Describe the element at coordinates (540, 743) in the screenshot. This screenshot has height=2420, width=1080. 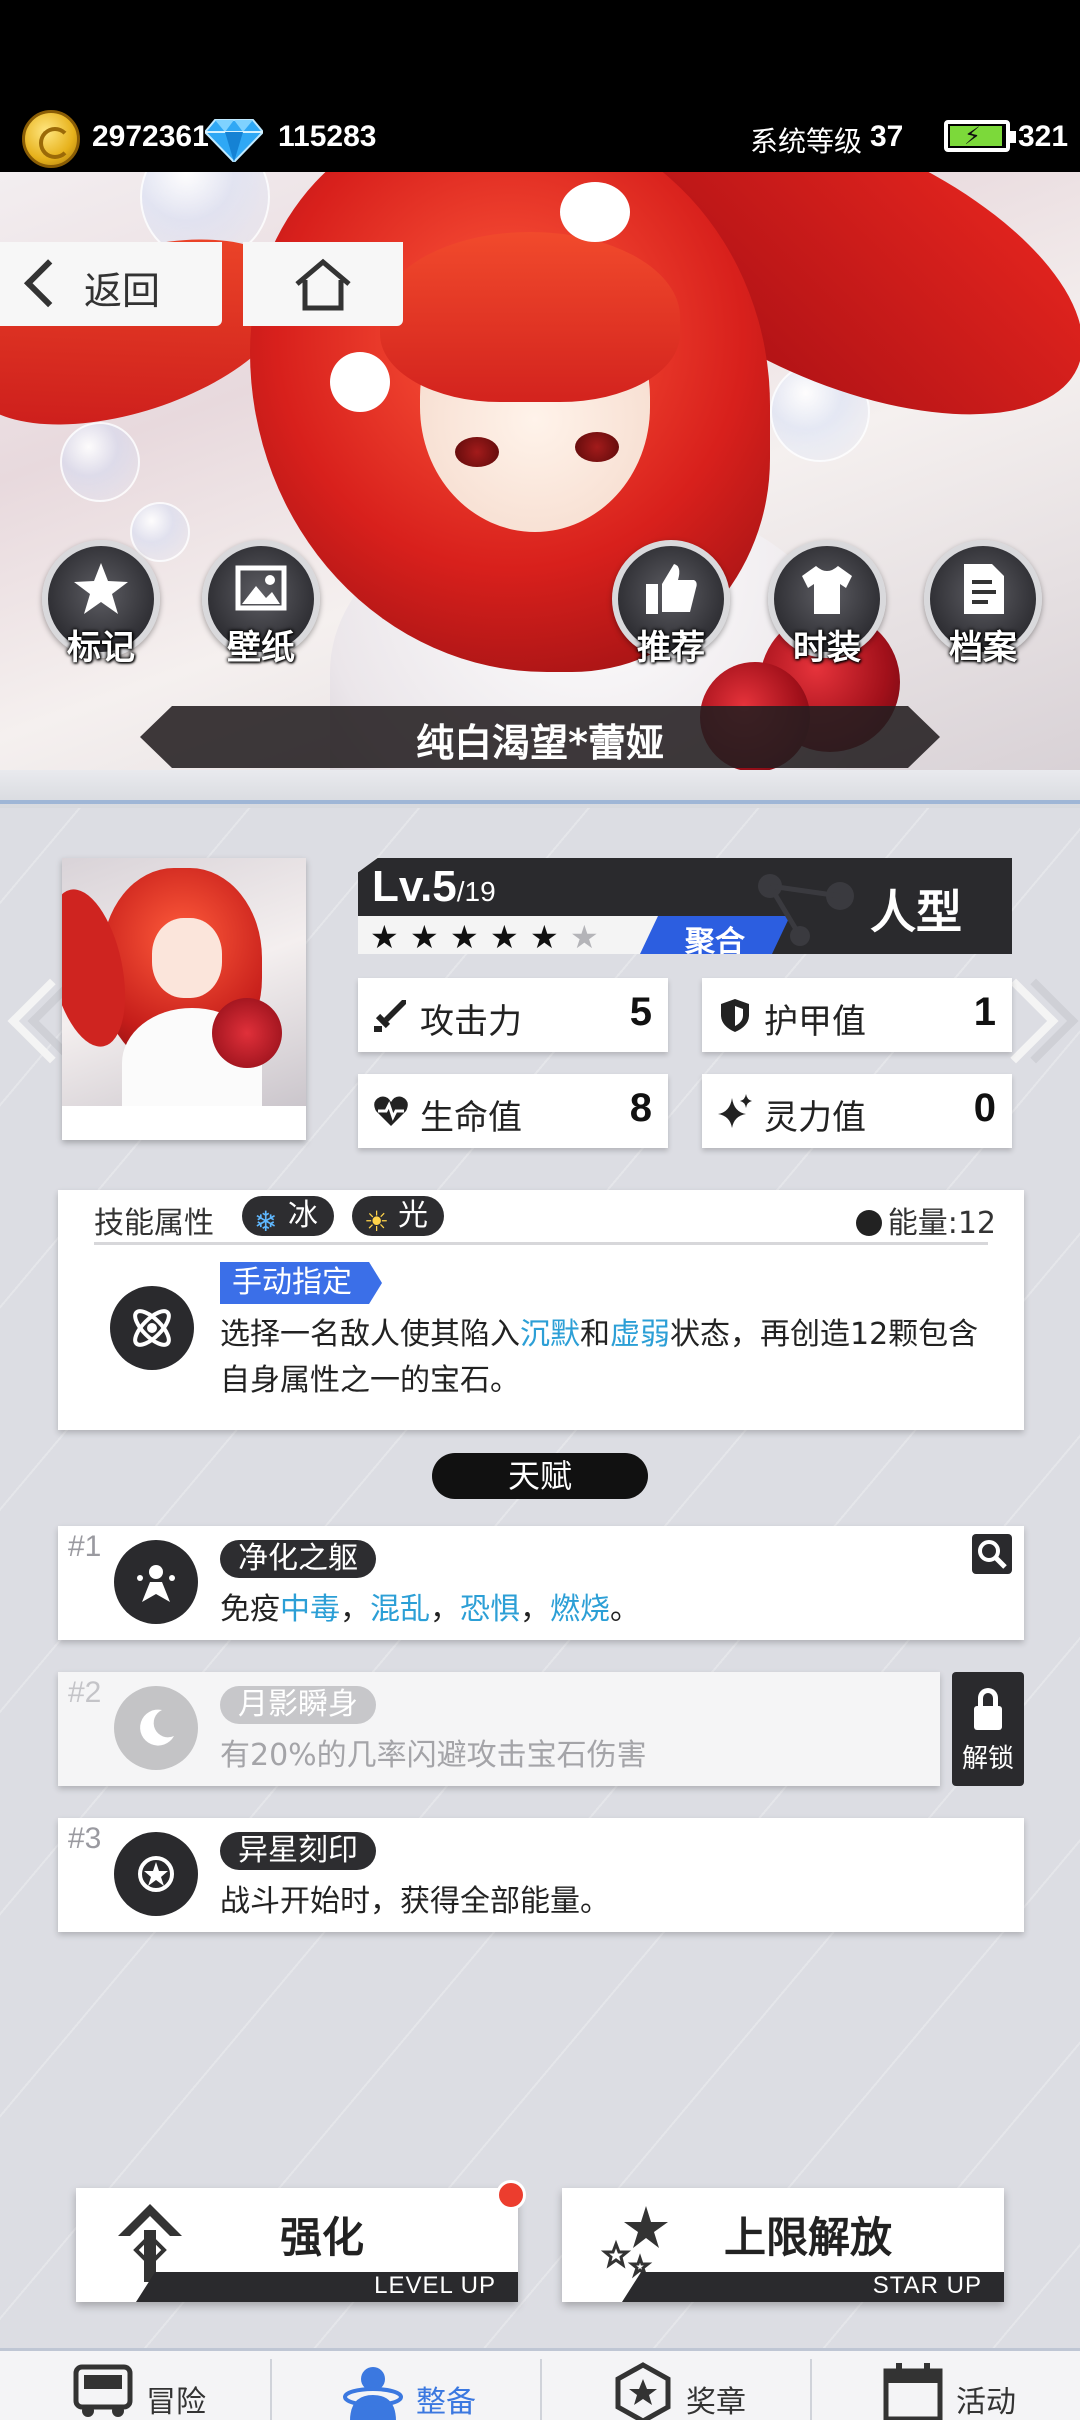
I see `character-name: 纯白渴望*蕾娅` at that location.